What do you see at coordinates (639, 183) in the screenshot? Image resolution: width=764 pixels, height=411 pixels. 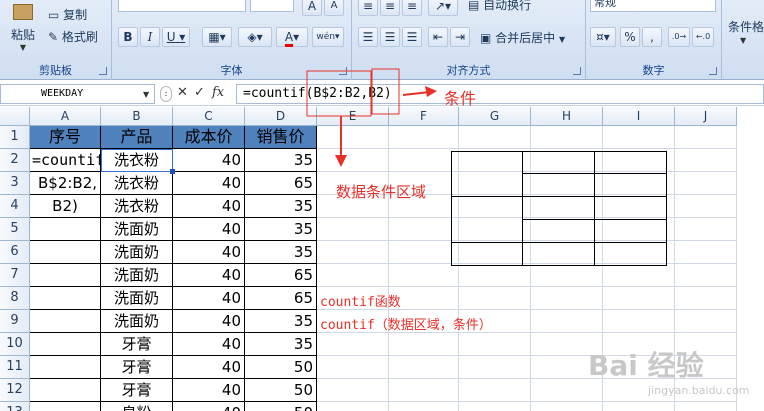 I see `cell-i3` at bounding box center [639, 183].